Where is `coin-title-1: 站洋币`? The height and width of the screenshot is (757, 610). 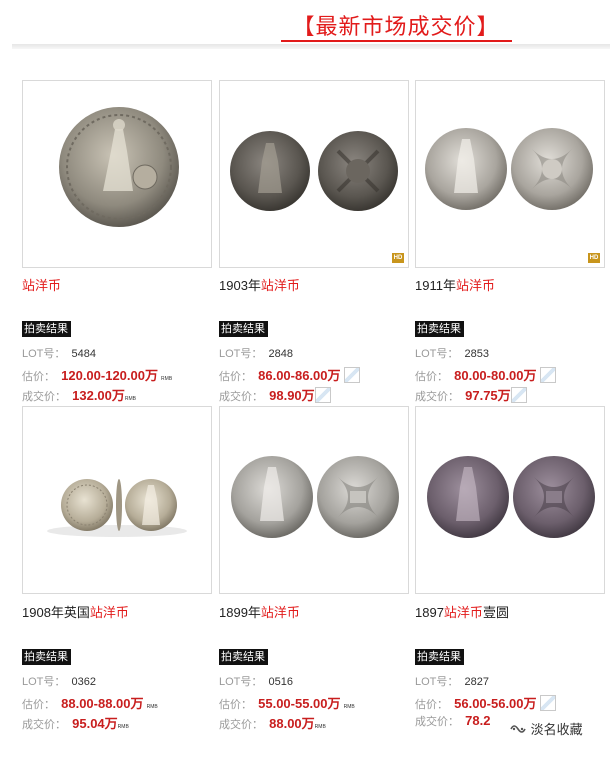 coin-title-1: 站洋币 is located at coordinates (41, 284).